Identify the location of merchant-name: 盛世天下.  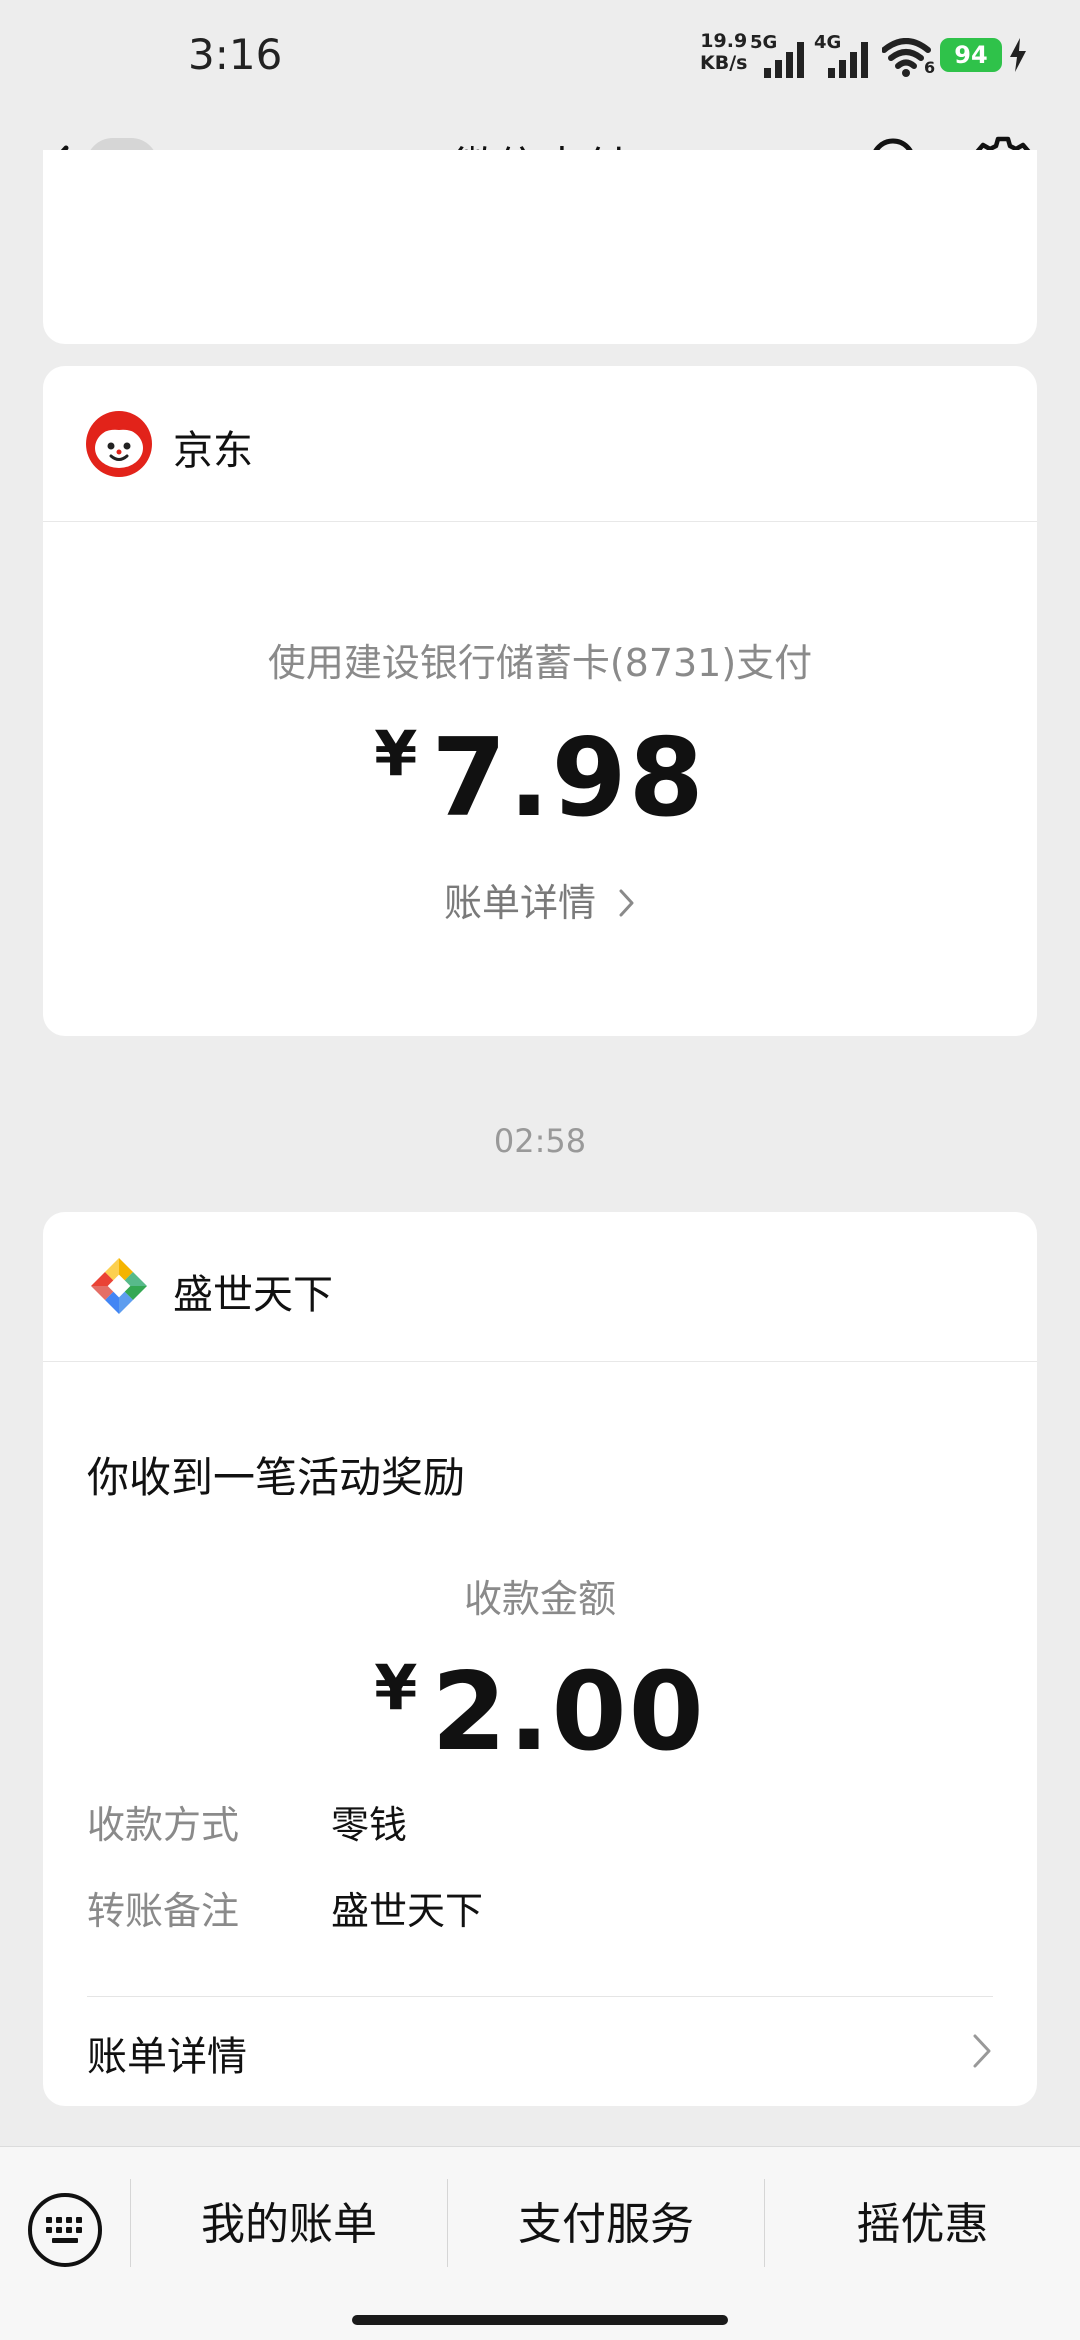
(253, 1295).